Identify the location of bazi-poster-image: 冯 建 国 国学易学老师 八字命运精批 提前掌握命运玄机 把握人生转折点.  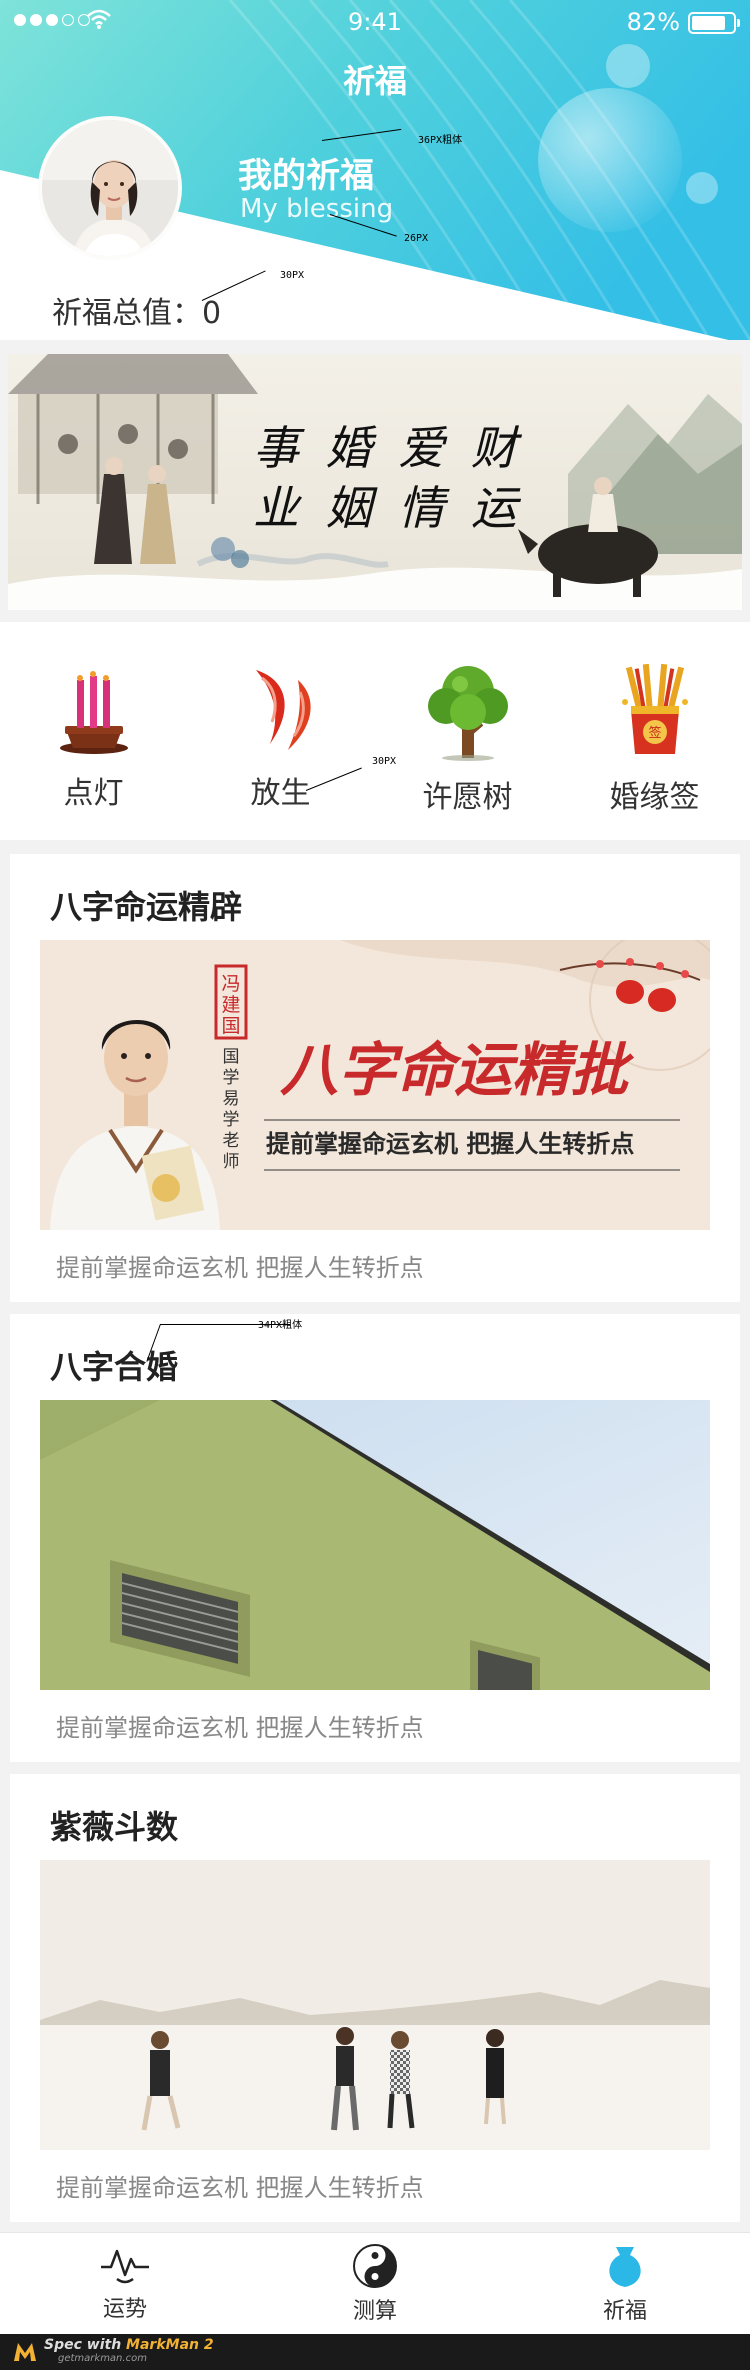
(375, 1085).